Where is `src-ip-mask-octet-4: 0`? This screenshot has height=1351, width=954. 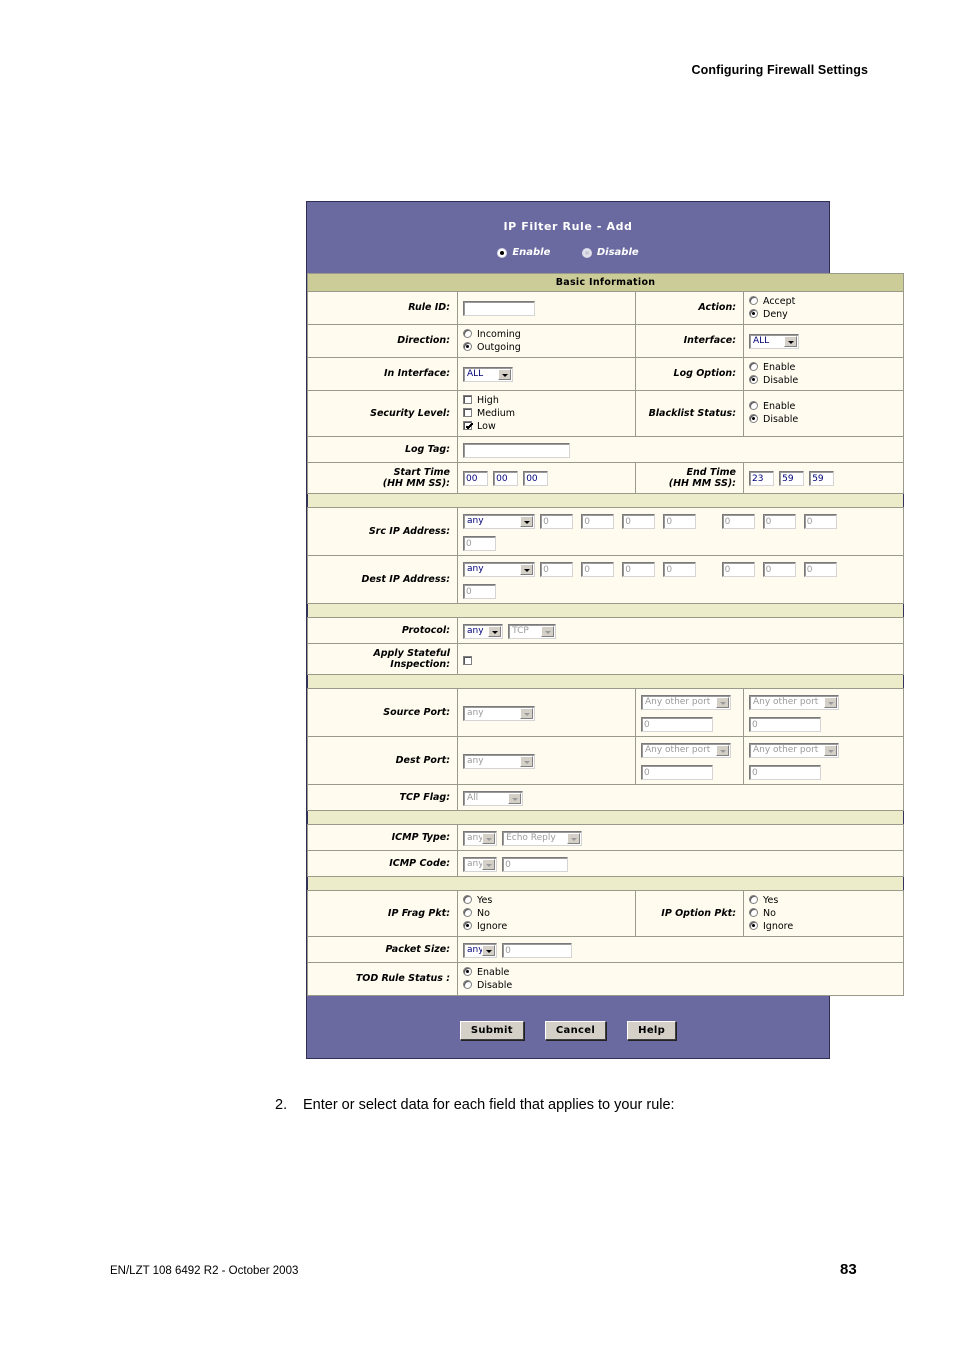
src-ip-mask-octet-4: 0 is located at coordinates (479, 543).